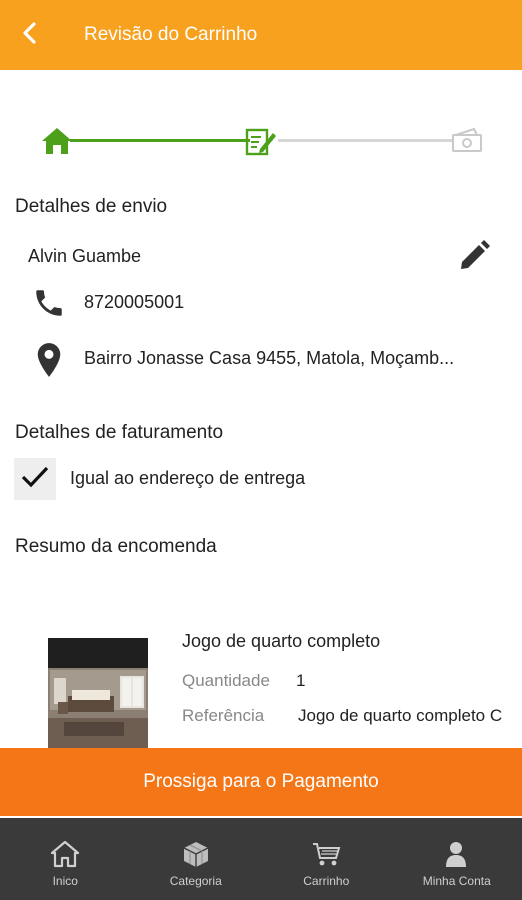 The width and height of the screenshot is (522, 900). What do you see at coordinates (119, 432) in the screenshot?
I see `billing-section-title: Detalhes de faturamento` at bounding box center [119, 432].